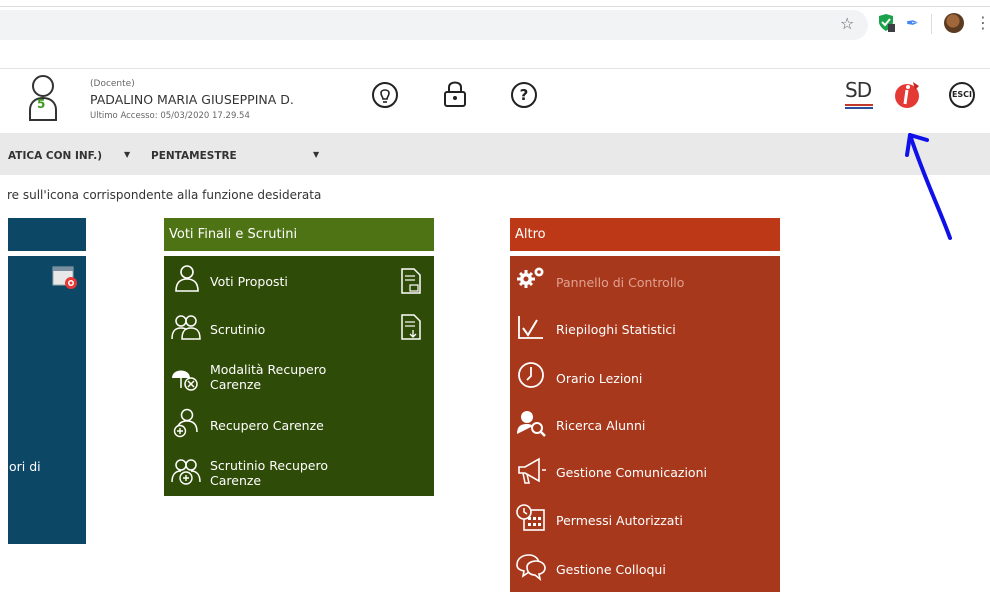  What do you see at coordinates (299, 234) in the screenshot?
I see `voti-panel-header: Voti Finali e Scrutini` at bounding box center [299, 234].